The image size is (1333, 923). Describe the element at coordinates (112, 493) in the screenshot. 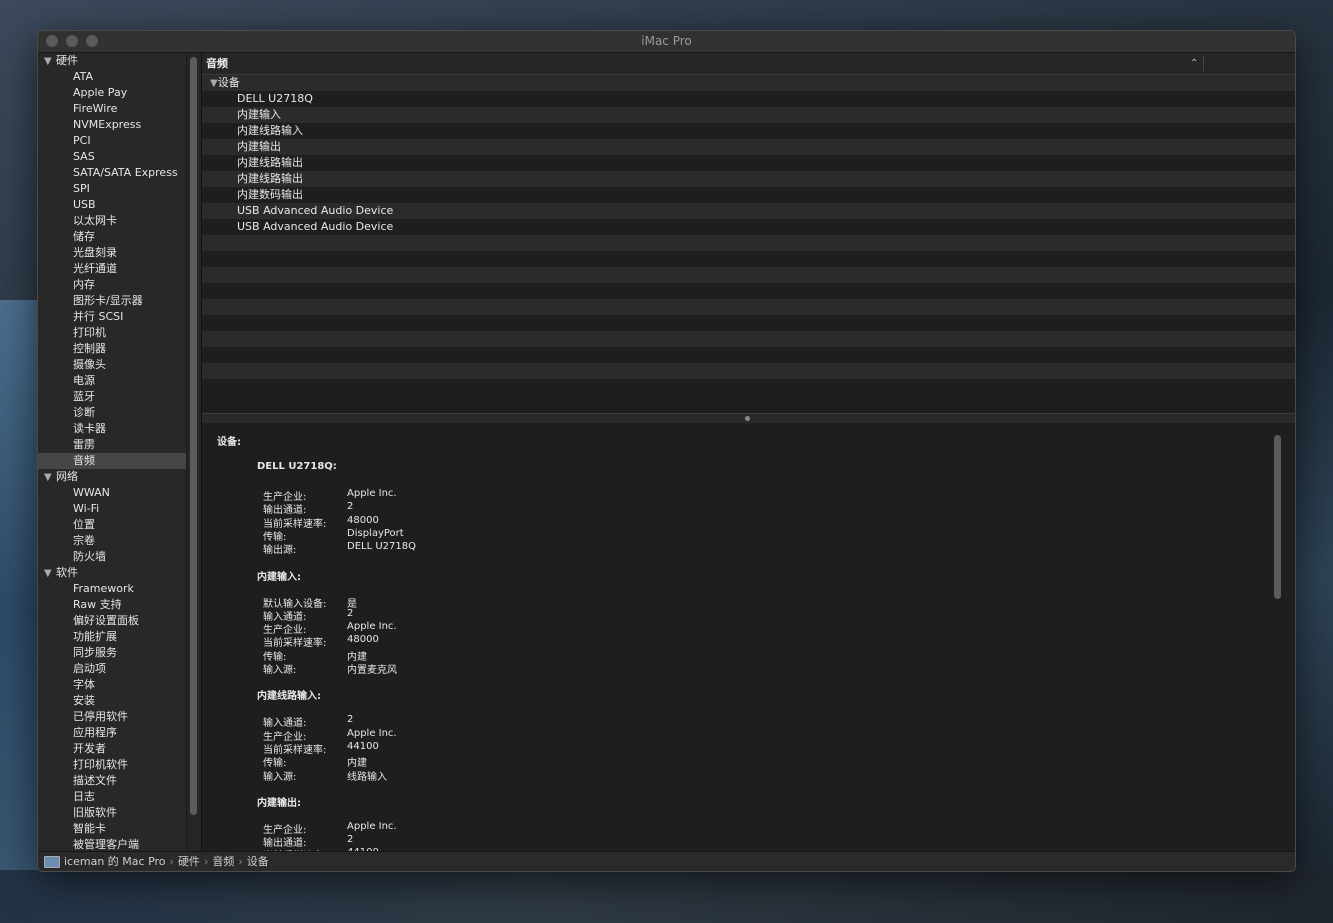

I see `sidebar-item: WWAN` at that location.